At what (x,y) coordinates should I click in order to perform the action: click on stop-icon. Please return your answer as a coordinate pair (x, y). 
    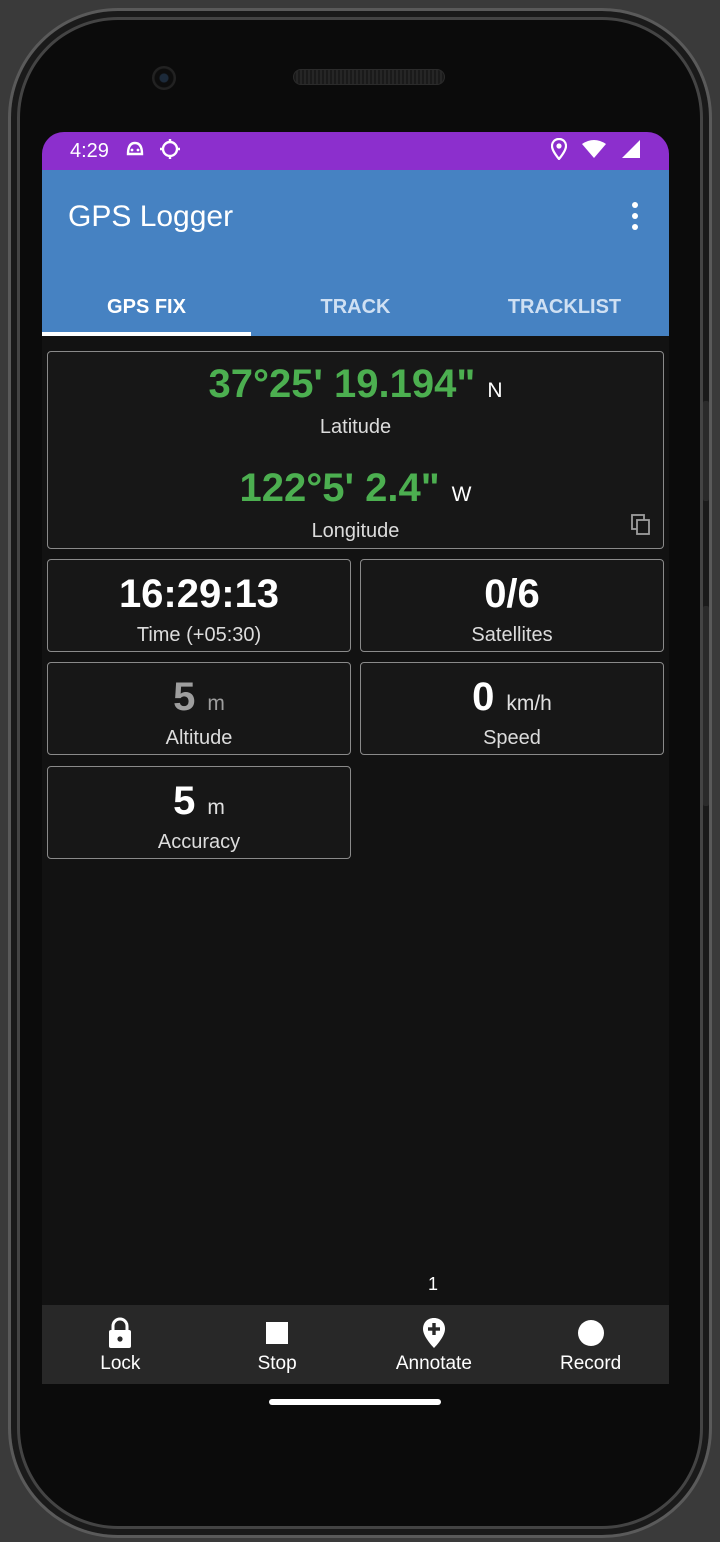
    Looking at the image, I should click on (277, 1333).